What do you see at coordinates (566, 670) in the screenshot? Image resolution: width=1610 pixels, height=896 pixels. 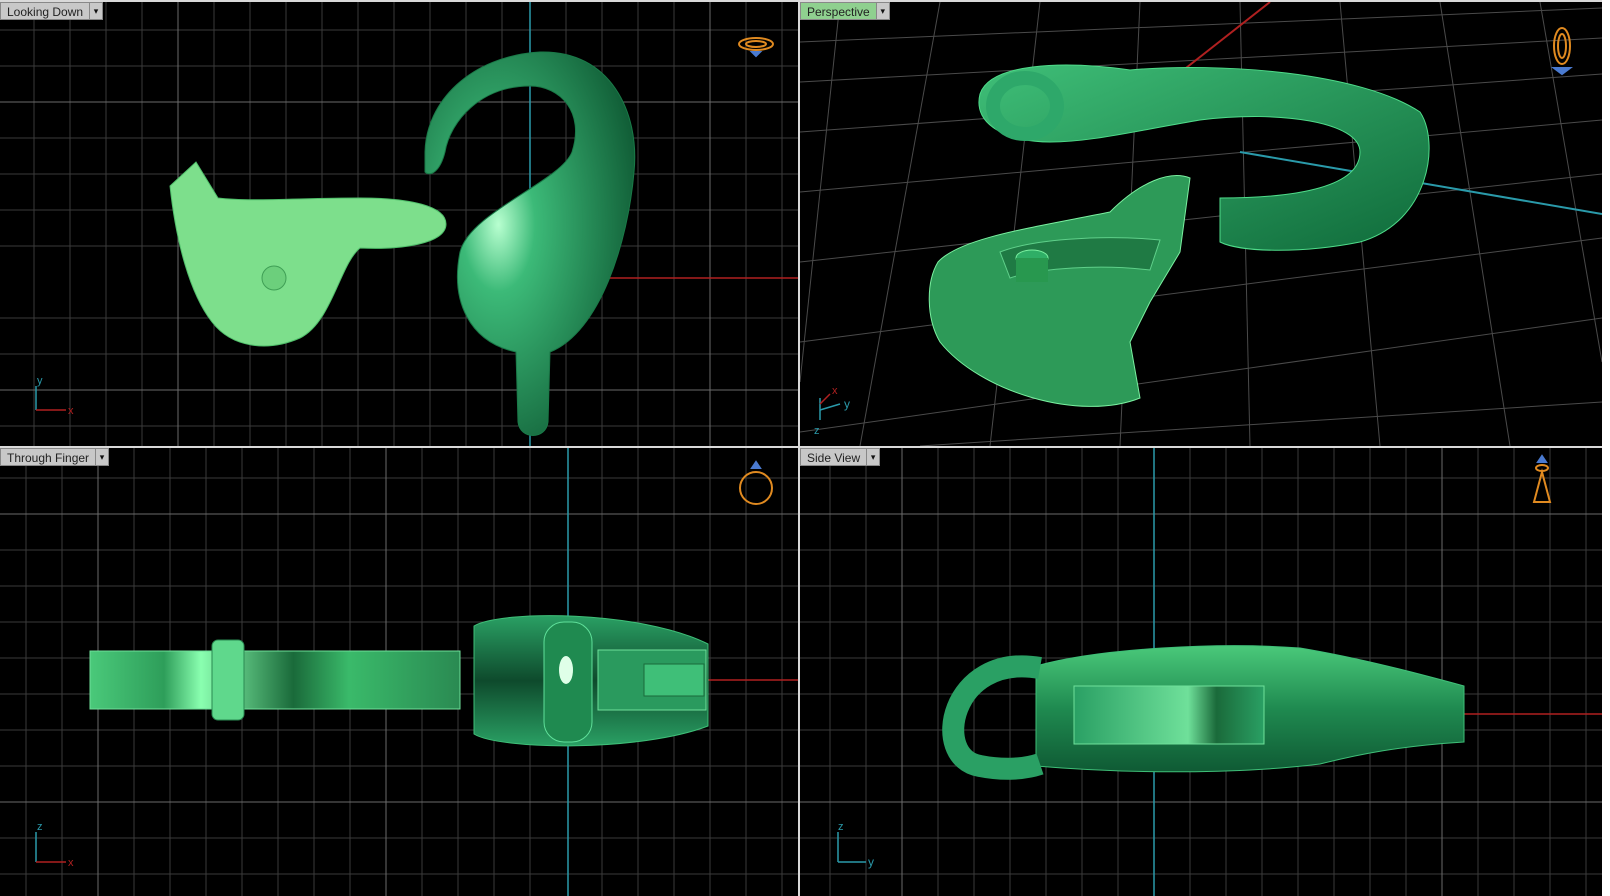 I see `hinge-highlight` at bounding box center [566, 670].